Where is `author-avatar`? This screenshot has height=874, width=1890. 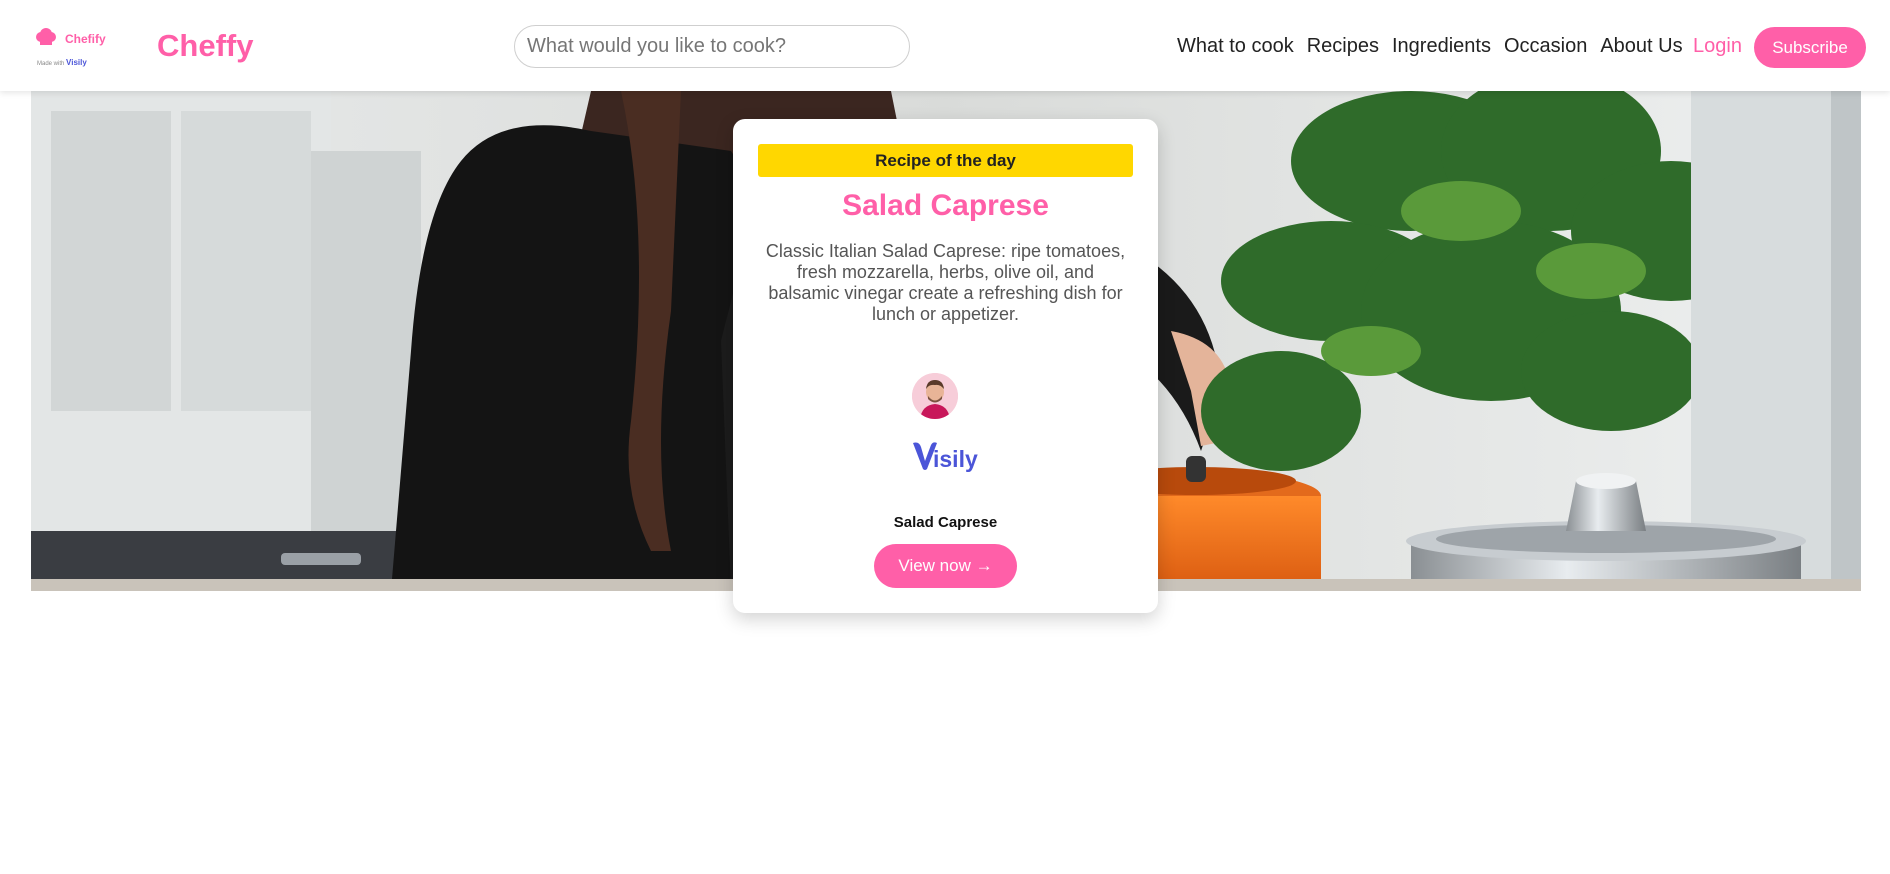 author-avatar is located at coordinates (935, 396).